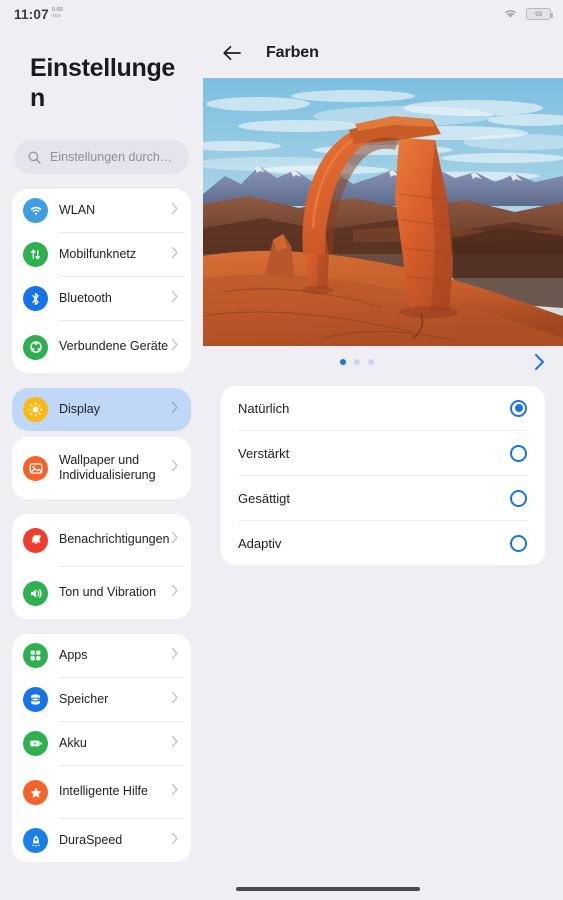 This screenshot has width=563, height=900. I want to click on mobile-network-icon, so click(35, 254).